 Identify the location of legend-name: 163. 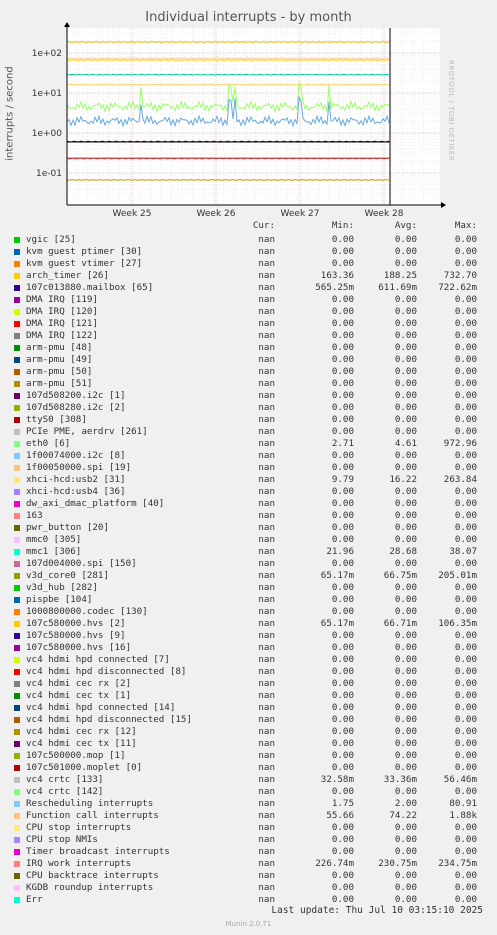
(34, 515).